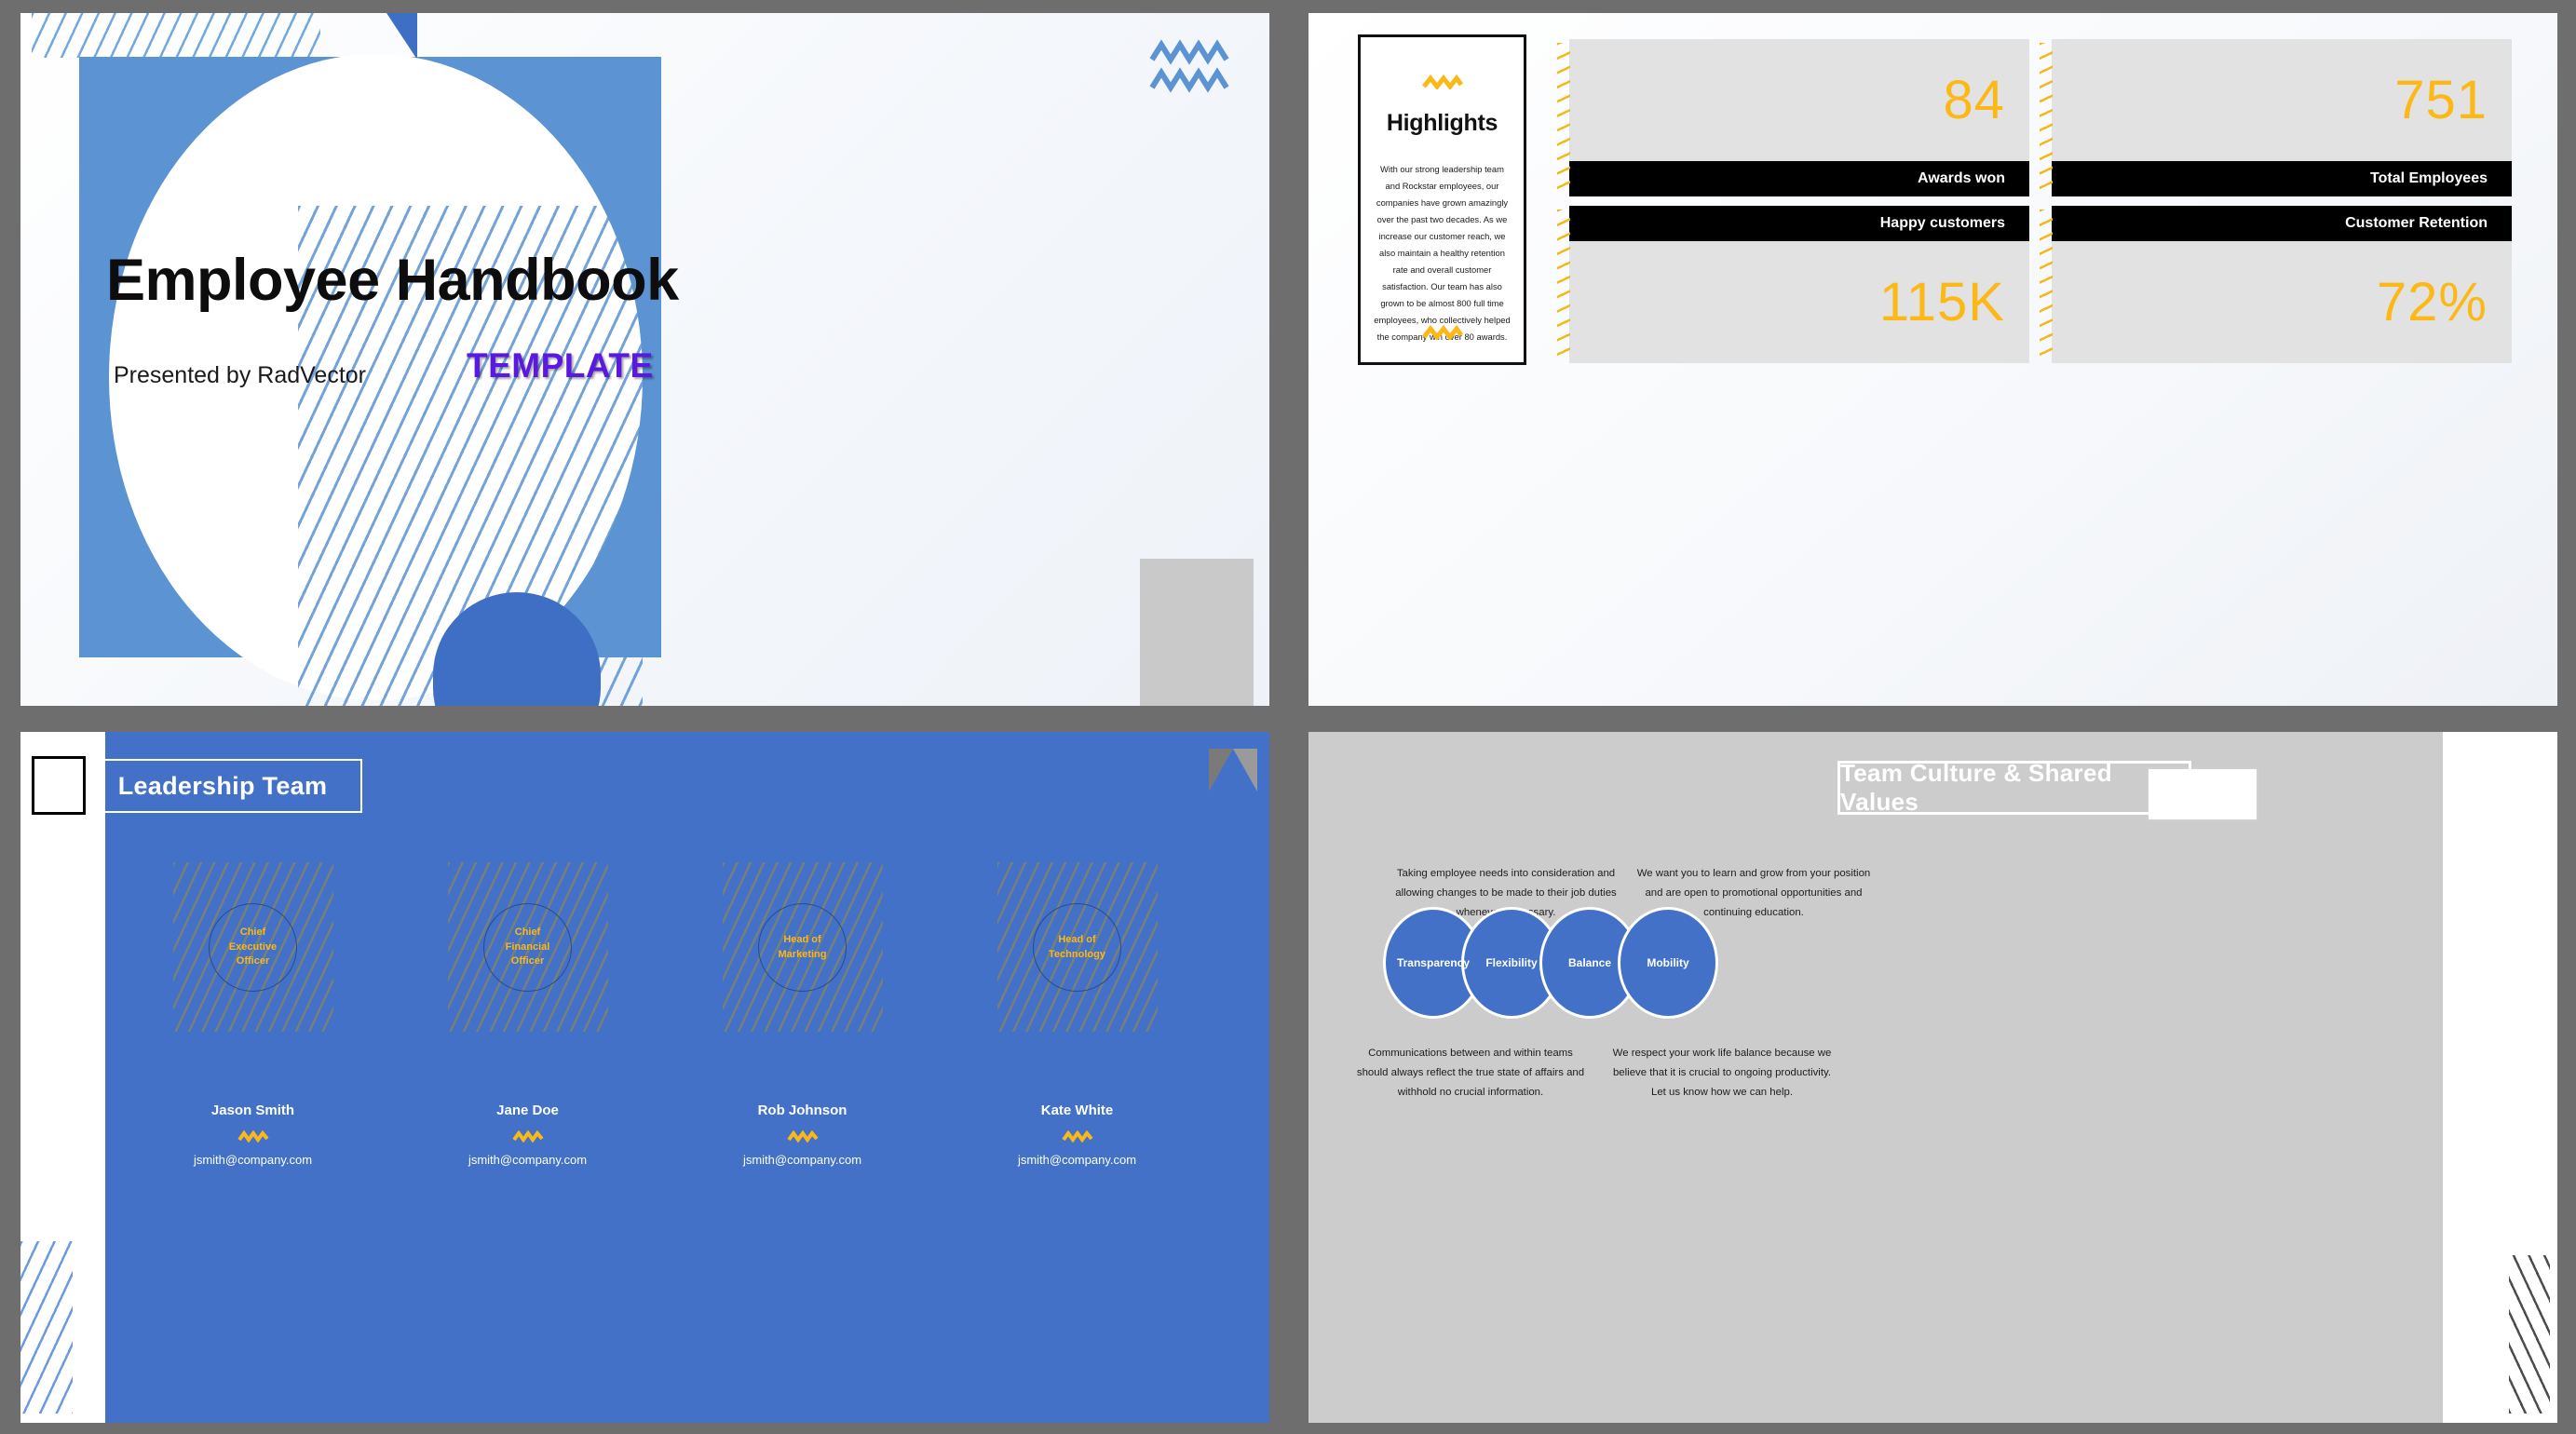 Image resolution: width=2576 pixels, height=1434 pixels. What do you see at coordinates (2282, 223) in the screenshot?
I see `stat-label-bar: Customer Retention` at bounding box center [2282, 223].